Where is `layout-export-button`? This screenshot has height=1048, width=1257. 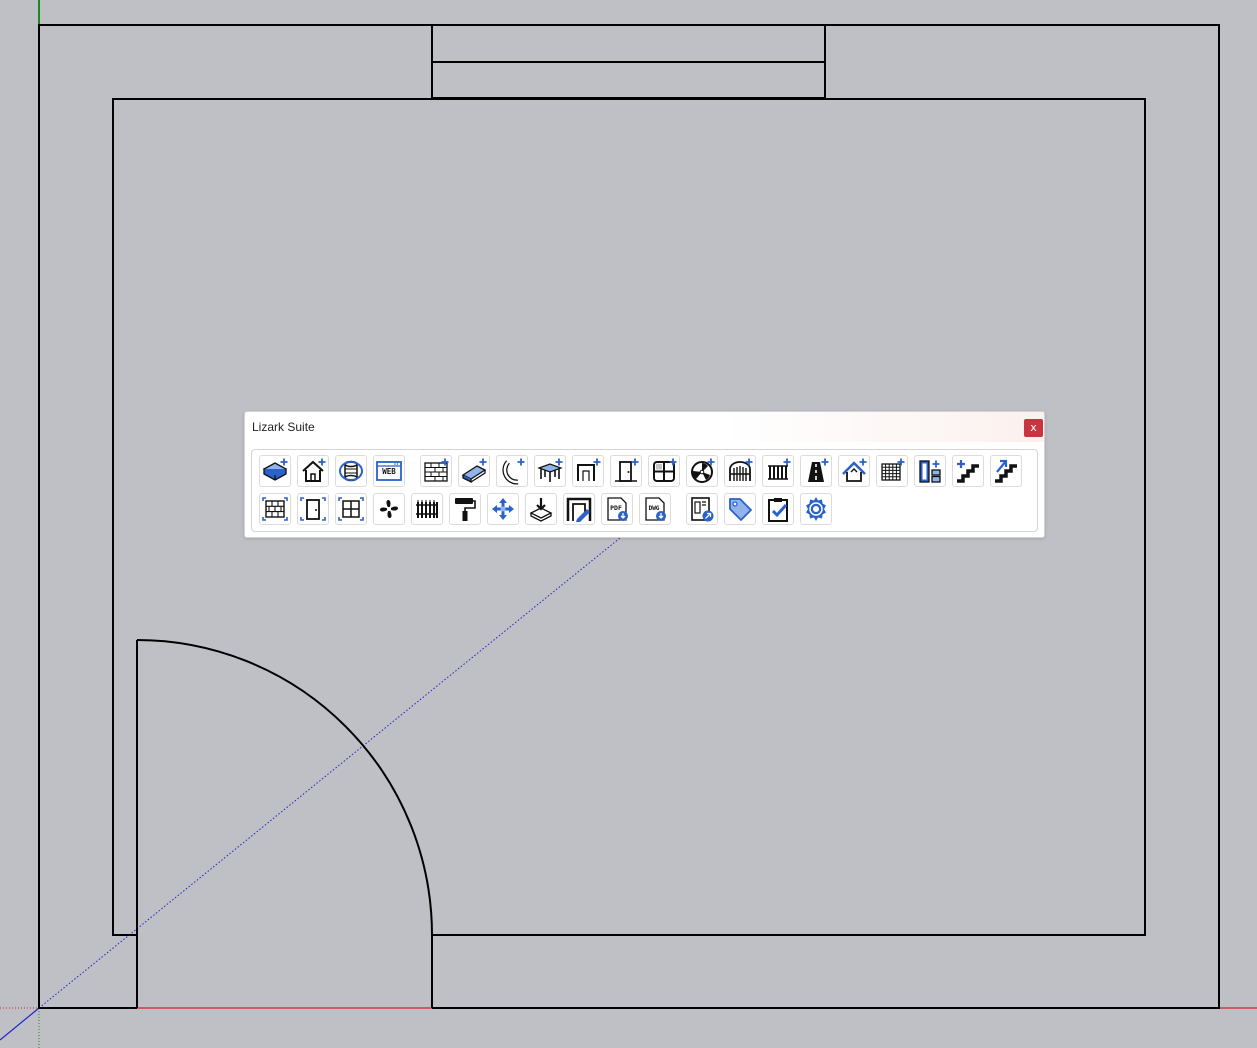
layout-export-button is located at coordinates (702, 509).